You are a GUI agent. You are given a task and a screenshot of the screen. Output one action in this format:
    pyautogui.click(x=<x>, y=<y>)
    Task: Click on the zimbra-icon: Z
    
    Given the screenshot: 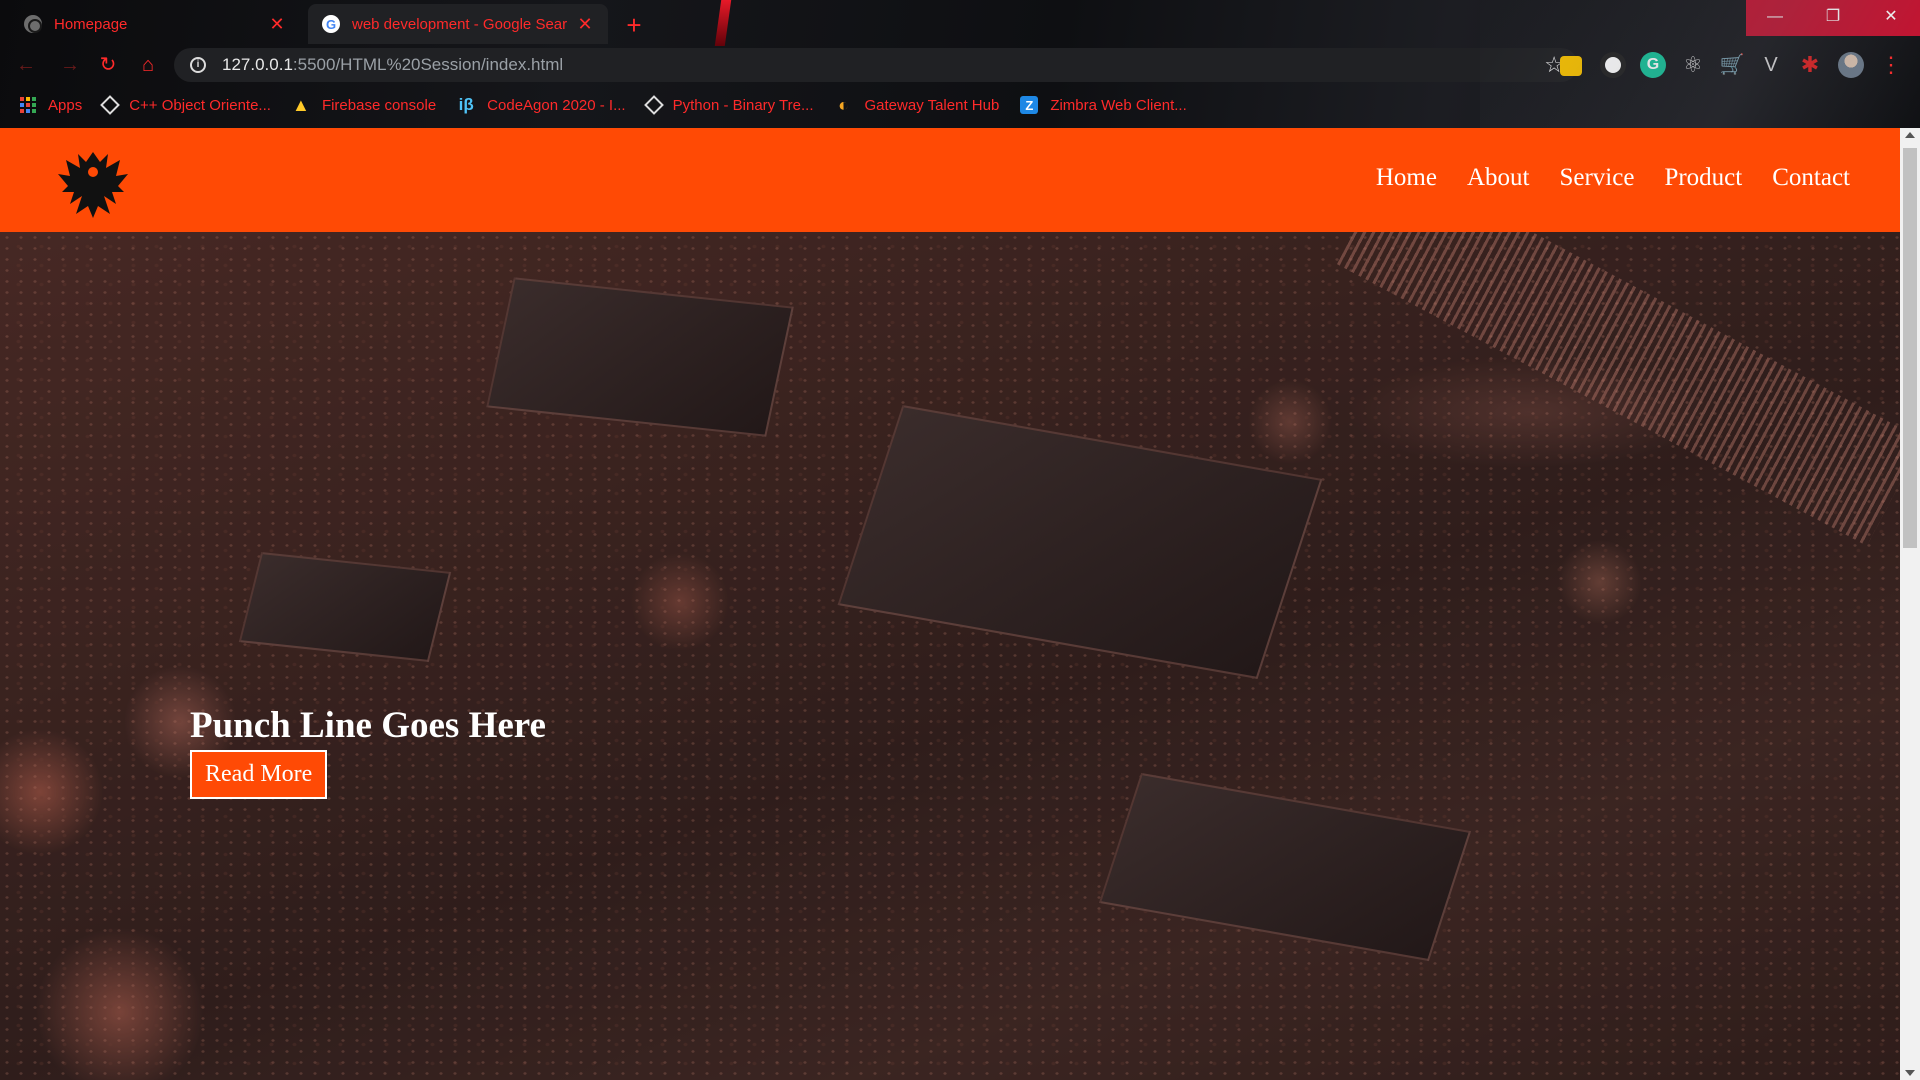 What is the action you would take?
    pyautogui.click(x=1029, y=105)
    